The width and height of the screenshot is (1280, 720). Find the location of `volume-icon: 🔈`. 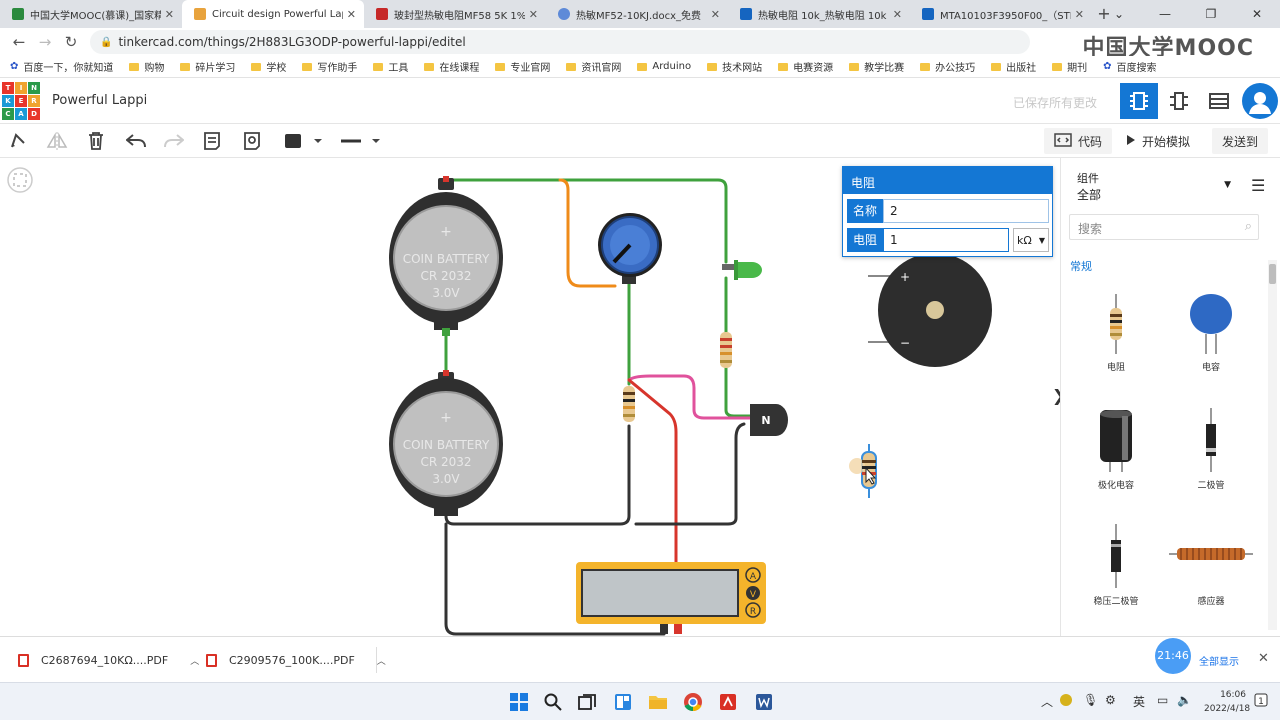

volume-icon: 🔈 is located at coordinates (1184, 700).